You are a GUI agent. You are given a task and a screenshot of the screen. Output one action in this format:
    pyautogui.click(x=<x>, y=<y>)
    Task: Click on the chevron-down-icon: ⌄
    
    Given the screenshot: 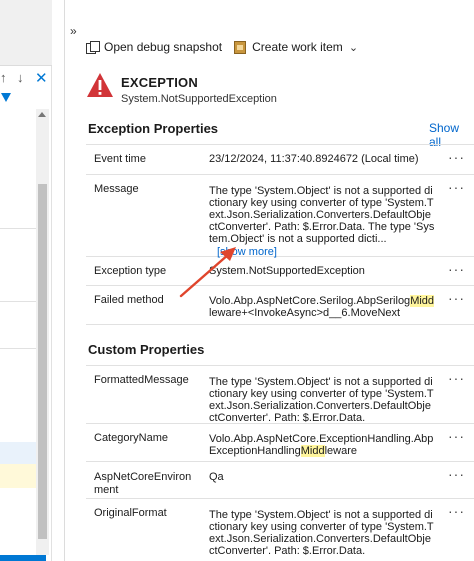 What is the action you would take?
    pyautogui.click(x=353, y=47)
    